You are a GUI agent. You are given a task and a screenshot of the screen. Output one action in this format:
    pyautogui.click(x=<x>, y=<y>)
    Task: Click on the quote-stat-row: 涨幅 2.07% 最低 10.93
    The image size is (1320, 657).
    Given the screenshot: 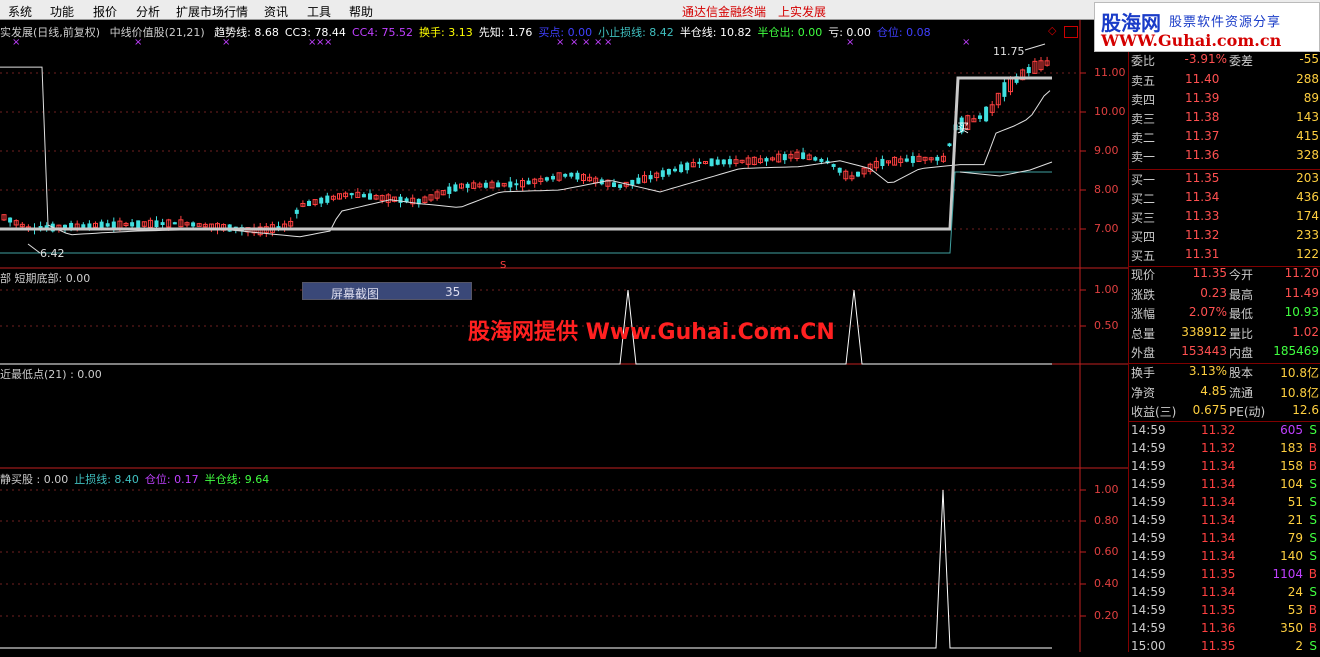 What is the action you would take?
    pyautogui.click(x=1224, y=314)
    